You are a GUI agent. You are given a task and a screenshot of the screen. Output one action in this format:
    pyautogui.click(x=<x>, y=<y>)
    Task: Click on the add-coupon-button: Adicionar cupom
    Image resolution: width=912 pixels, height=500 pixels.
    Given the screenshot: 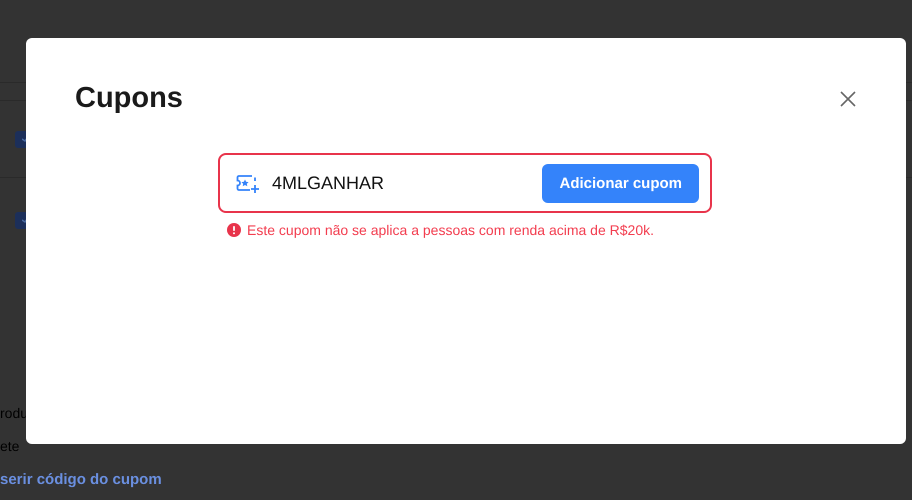 What is the action you would take?
    pyautogui.click(x=620, y=183)
    